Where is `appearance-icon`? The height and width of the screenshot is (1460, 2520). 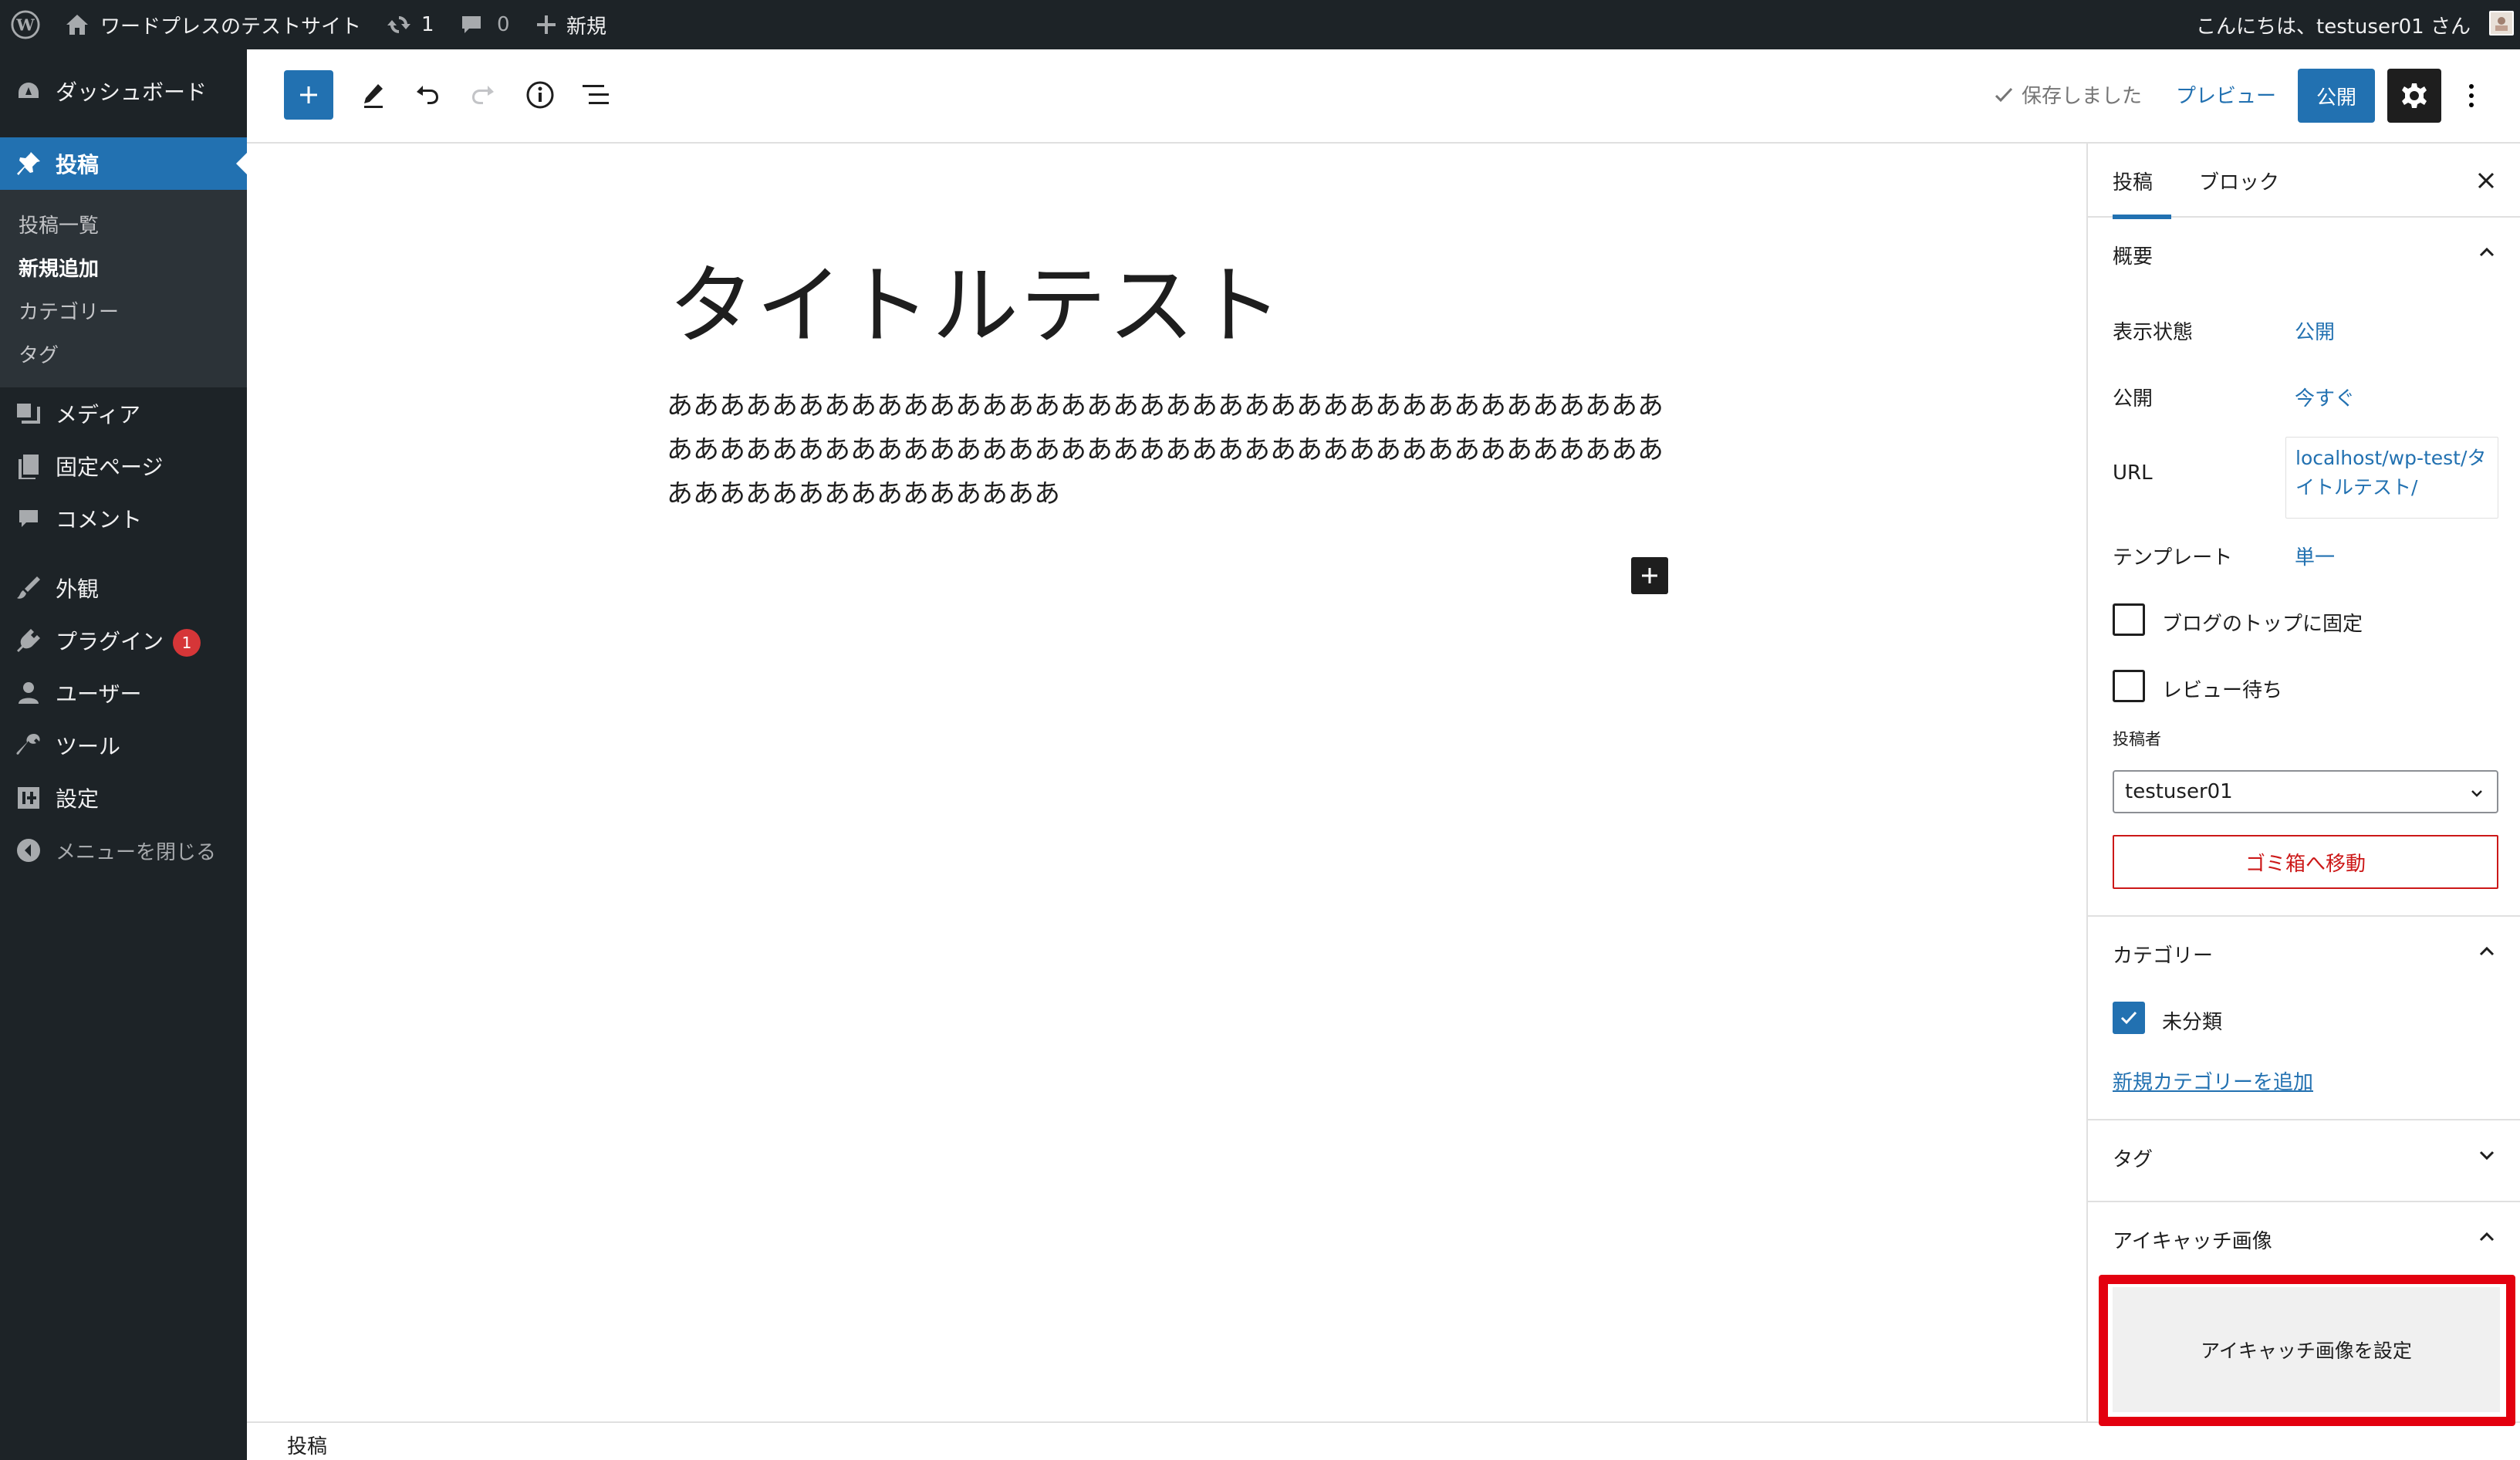
appearance-icon is located at coordinates (28, 588).